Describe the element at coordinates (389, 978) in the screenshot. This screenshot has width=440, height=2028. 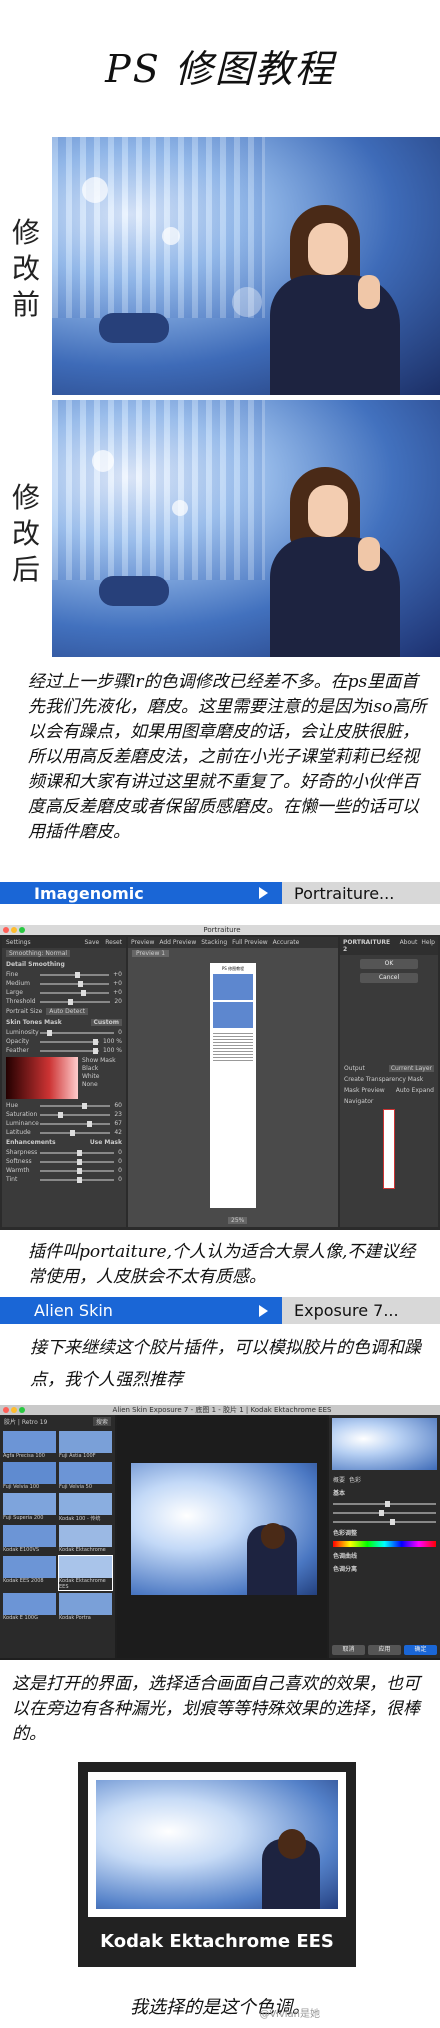
I see `cancel-button: Cancel` at that location.